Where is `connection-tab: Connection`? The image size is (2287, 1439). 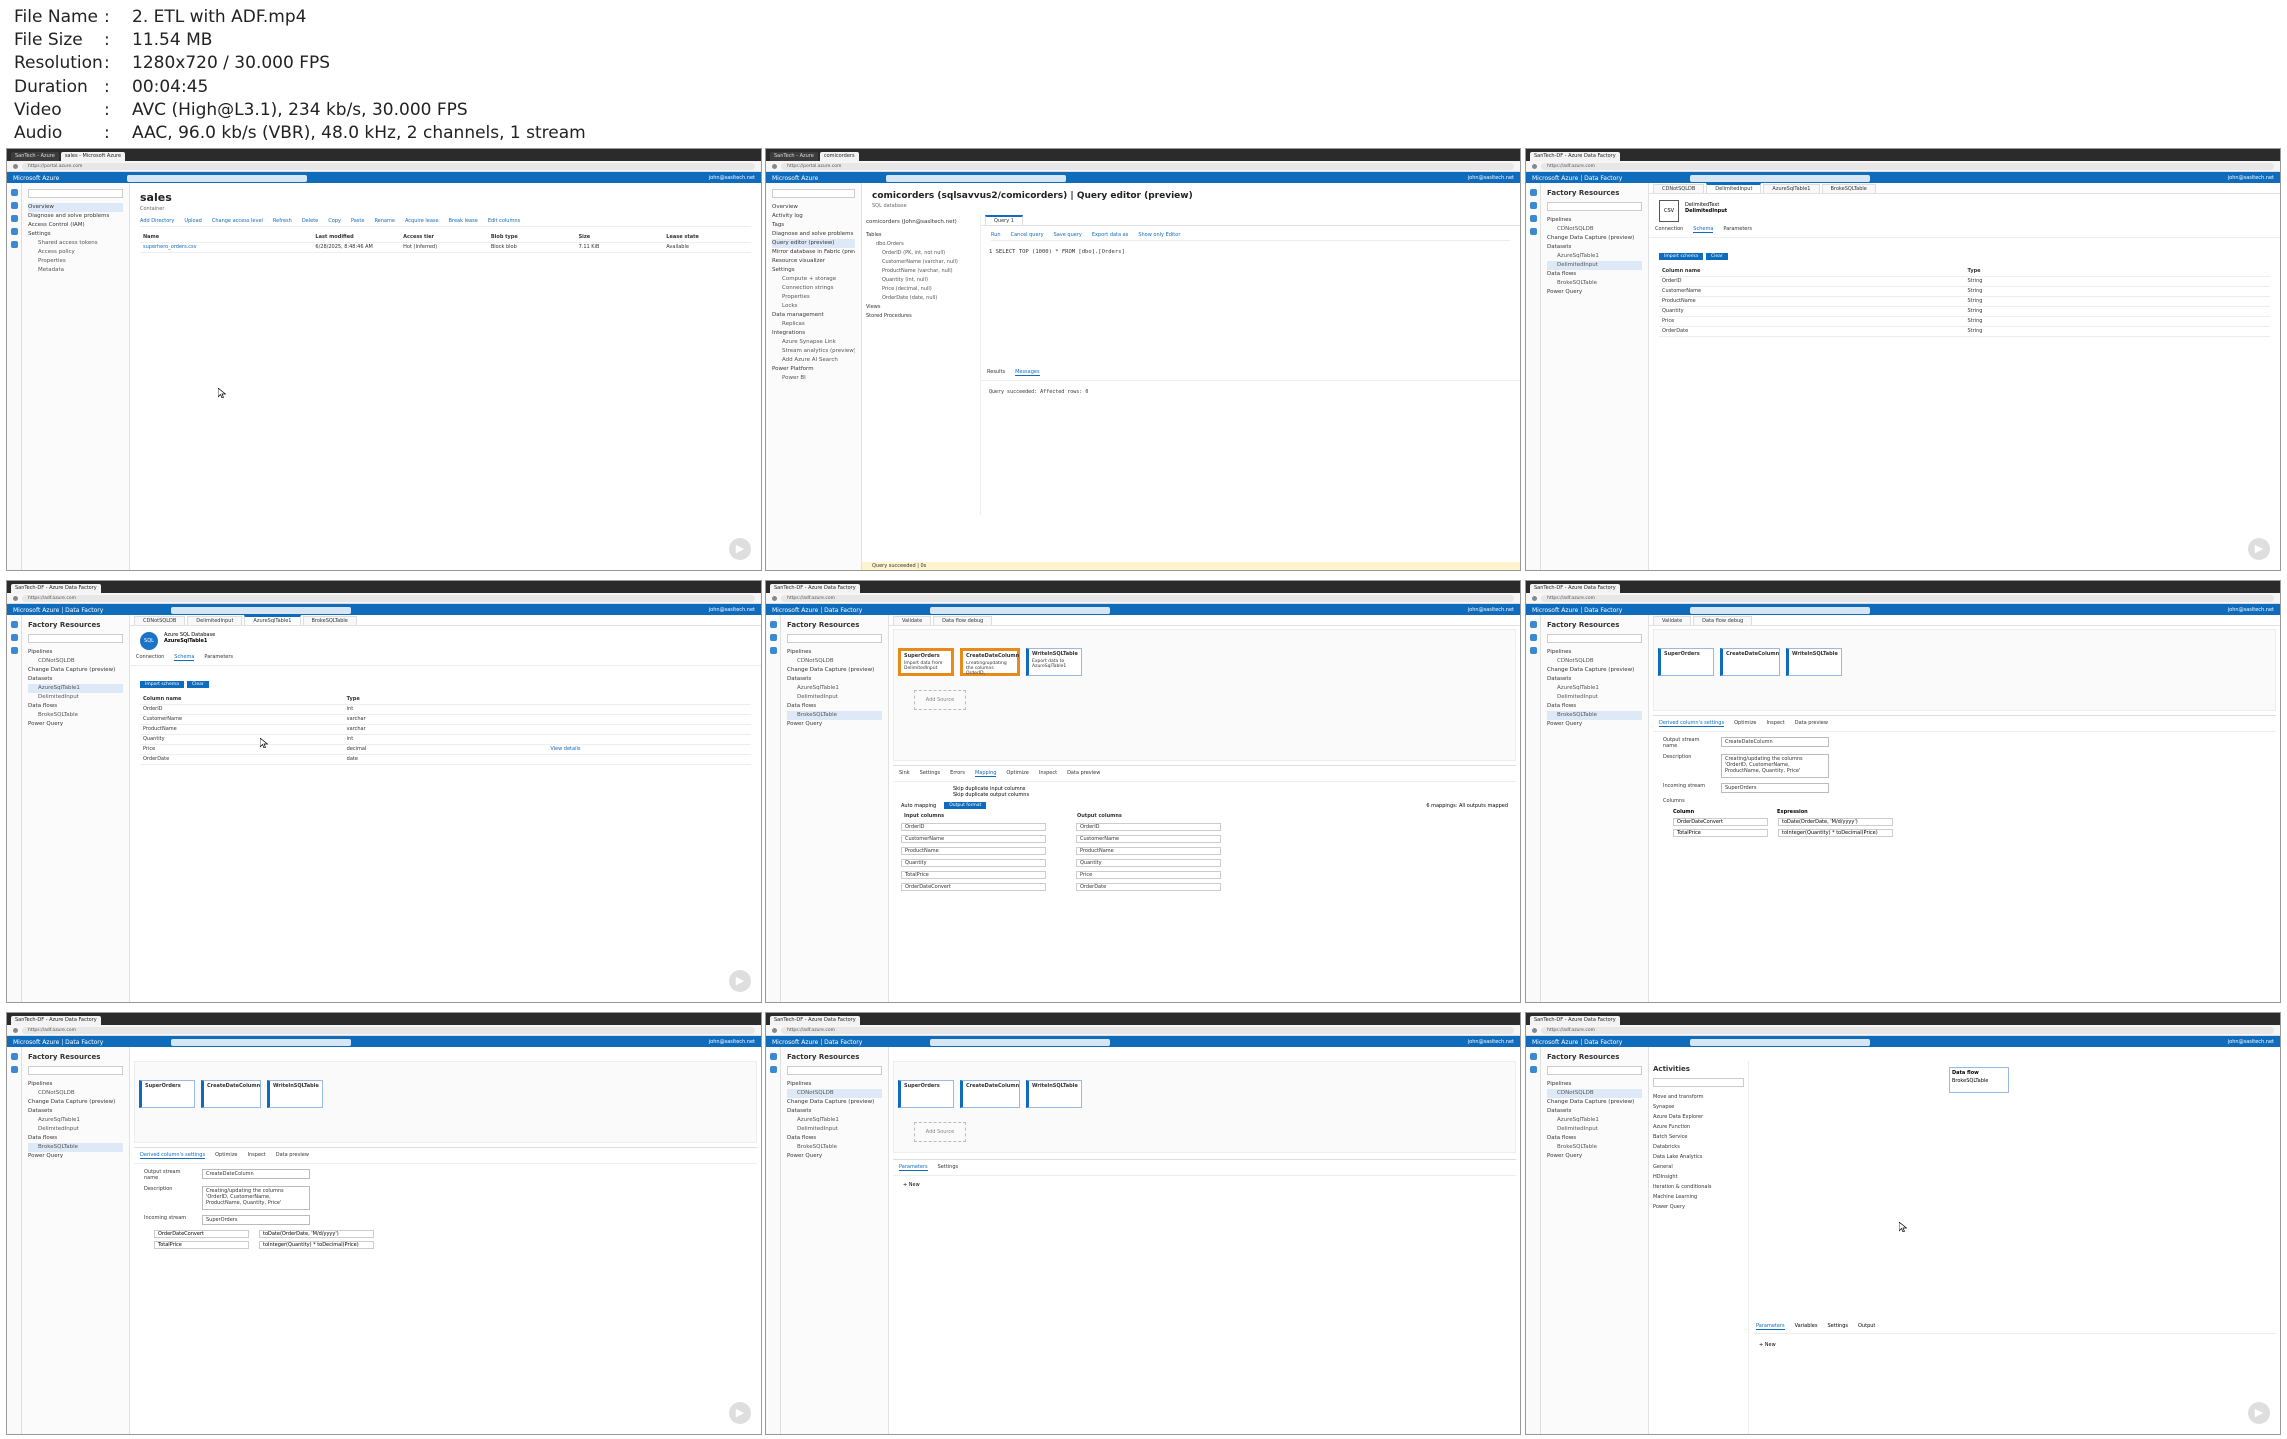 connection-tab: Connection is located at coordinates (1669, 229).